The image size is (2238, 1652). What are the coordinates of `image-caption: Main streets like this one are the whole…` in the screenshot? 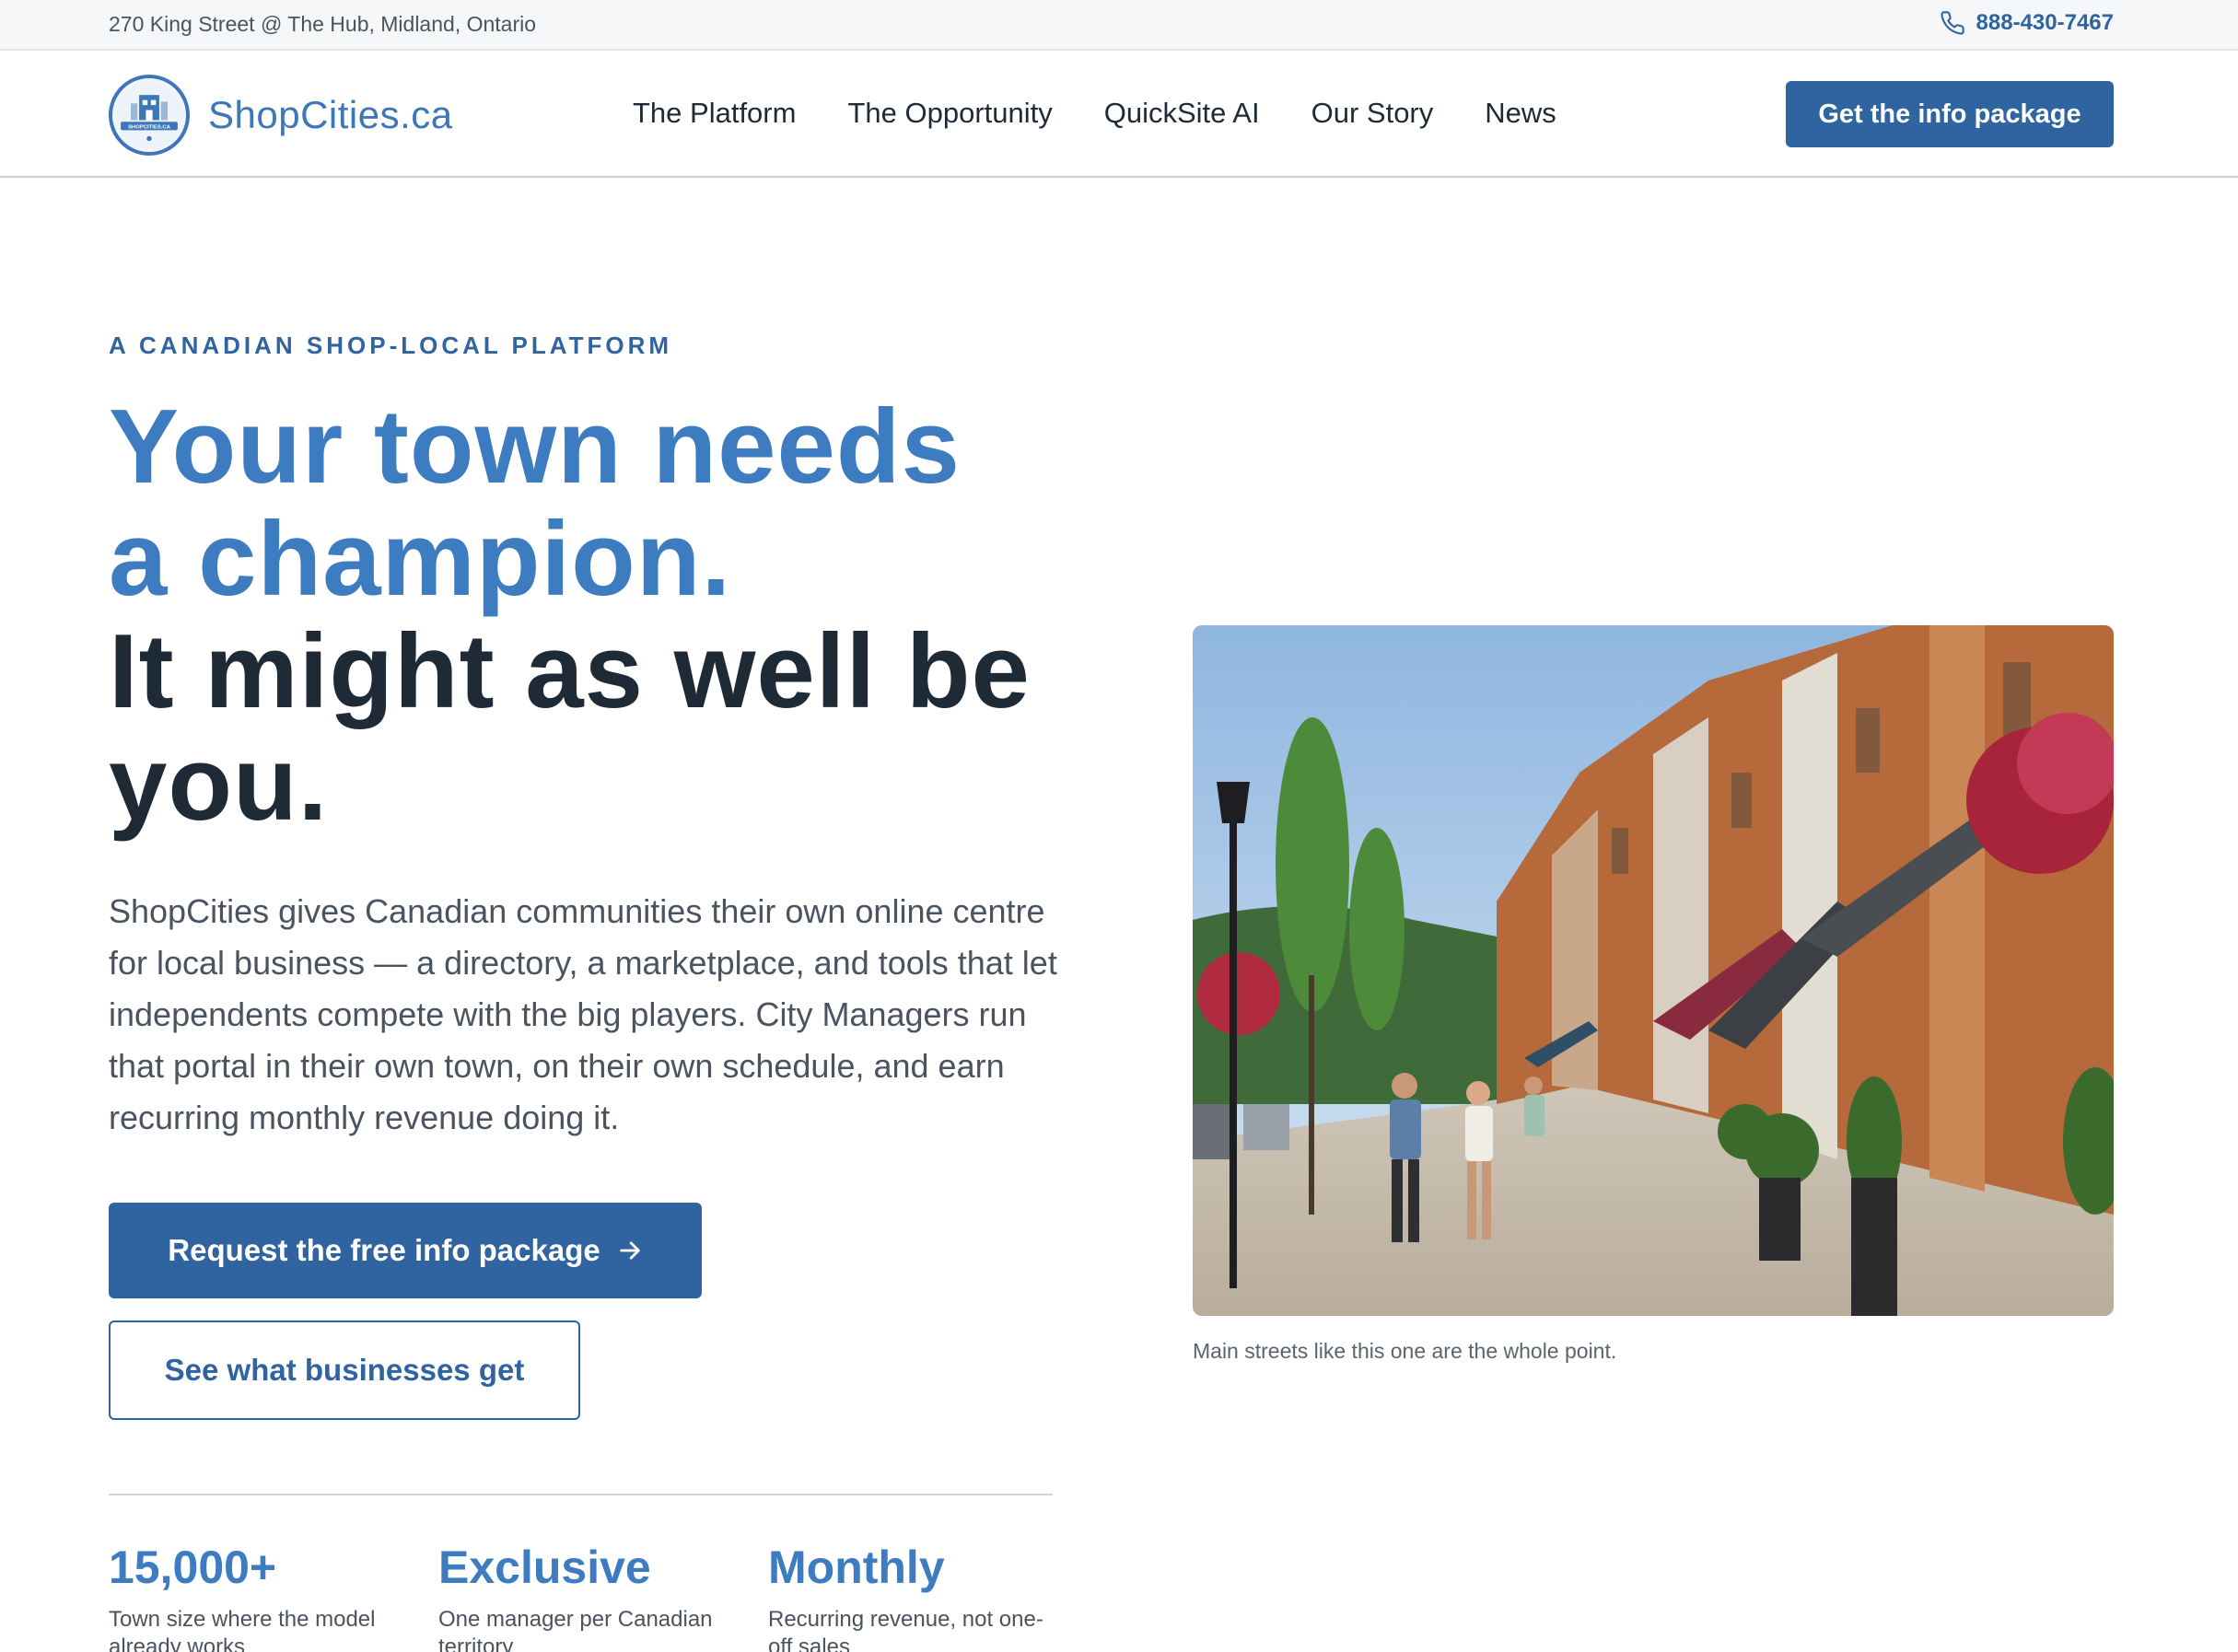 It's located at (1405, 1351).